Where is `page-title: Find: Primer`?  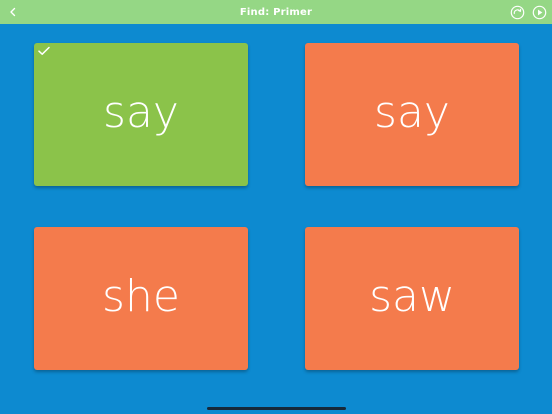 page-title: Find: Primer is located at coordinates (276, 12).